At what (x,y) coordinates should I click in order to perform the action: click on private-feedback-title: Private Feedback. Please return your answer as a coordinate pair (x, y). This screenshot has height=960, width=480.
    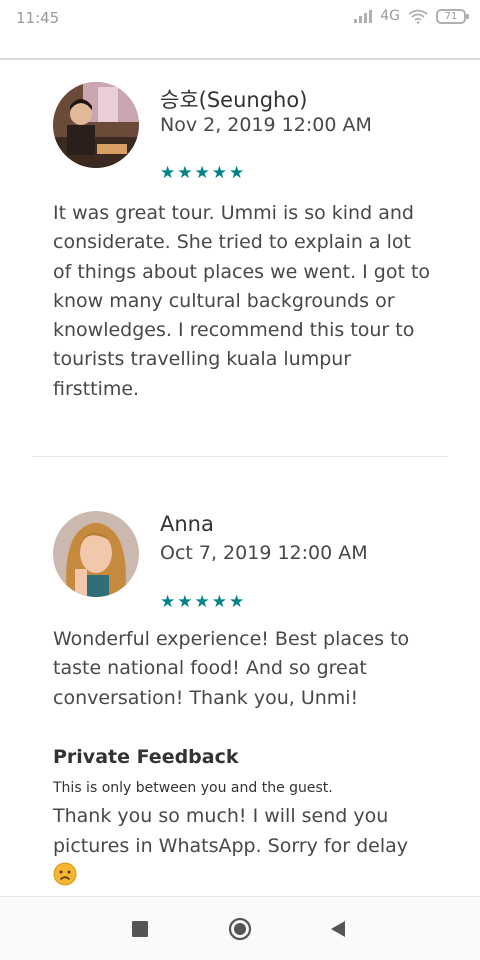
    Looking at the image, I should click on (146, 757).